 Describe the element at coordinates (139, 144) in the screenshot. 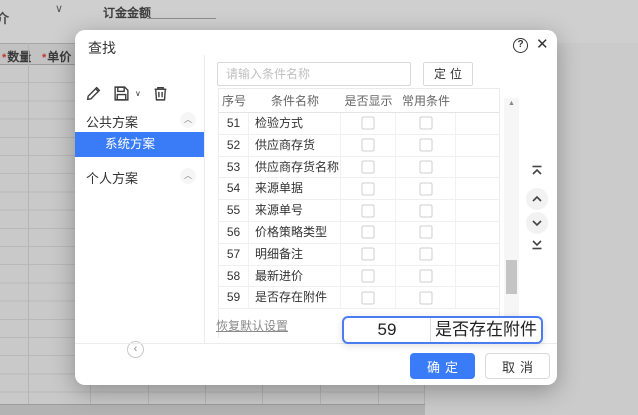

I see `sidebar-item-system-scheme: 系统方案` at that location.